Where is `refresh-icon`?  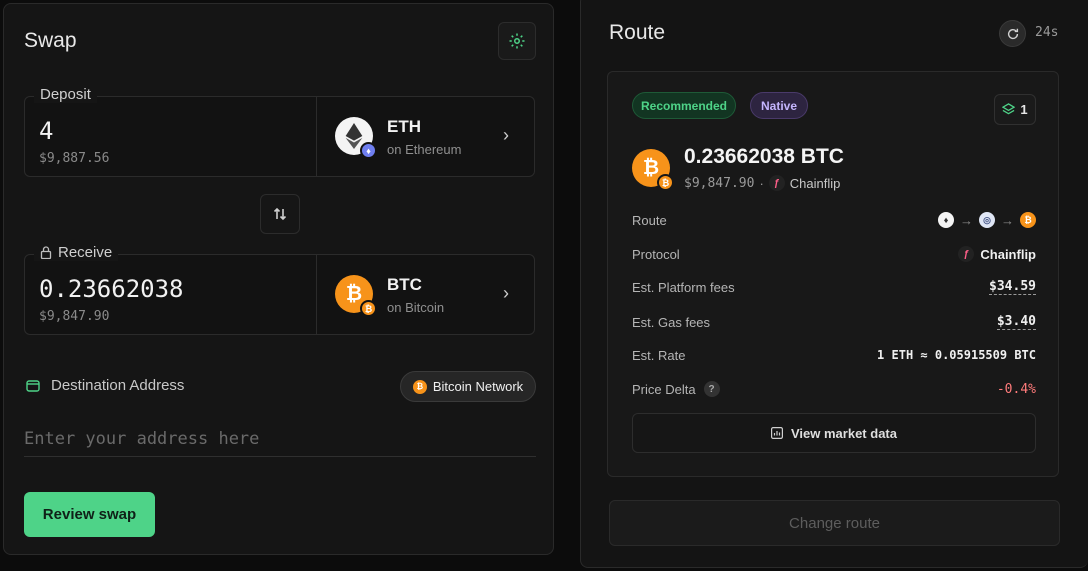
refresh-icon is located at coordinates (1012, 33).